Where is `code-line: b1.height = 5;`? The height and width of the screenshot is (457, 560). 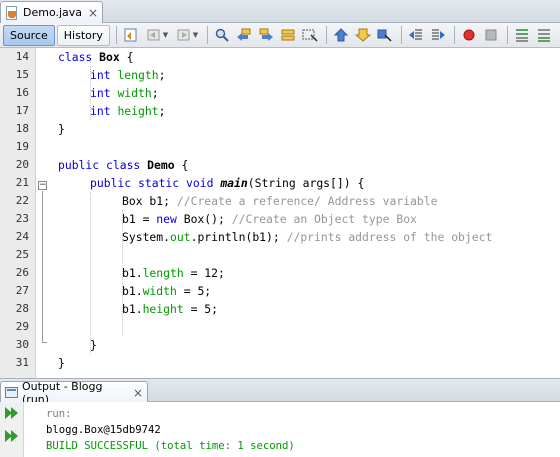
code-line: b1.height = 5; is located at coordinates (170, 309).